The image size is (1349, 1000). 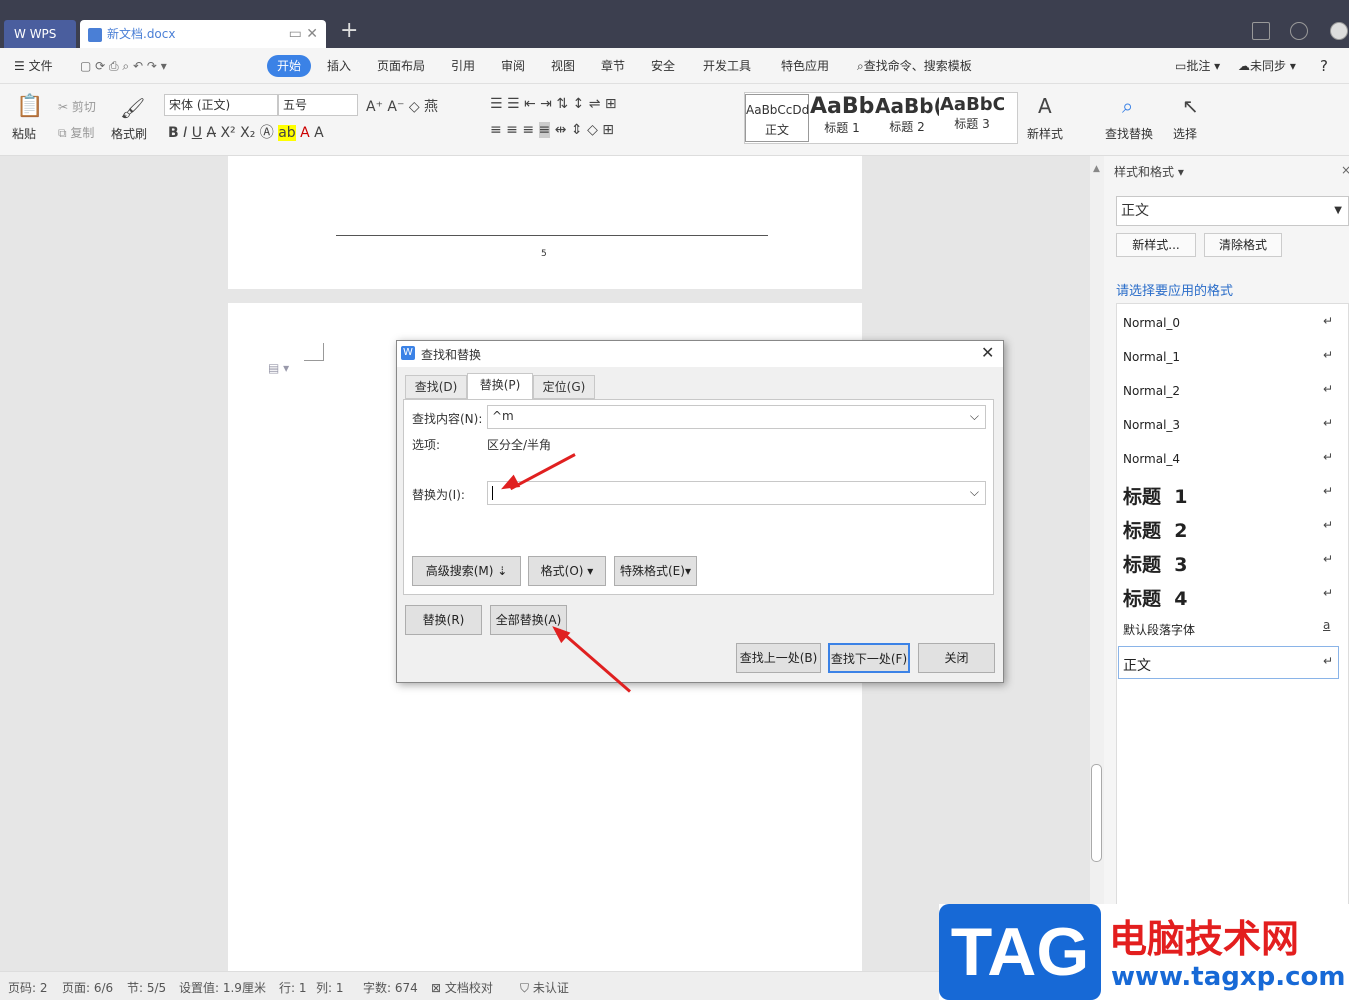 I want to click on tab-find: 查找(D), so click(x=436, y=387).